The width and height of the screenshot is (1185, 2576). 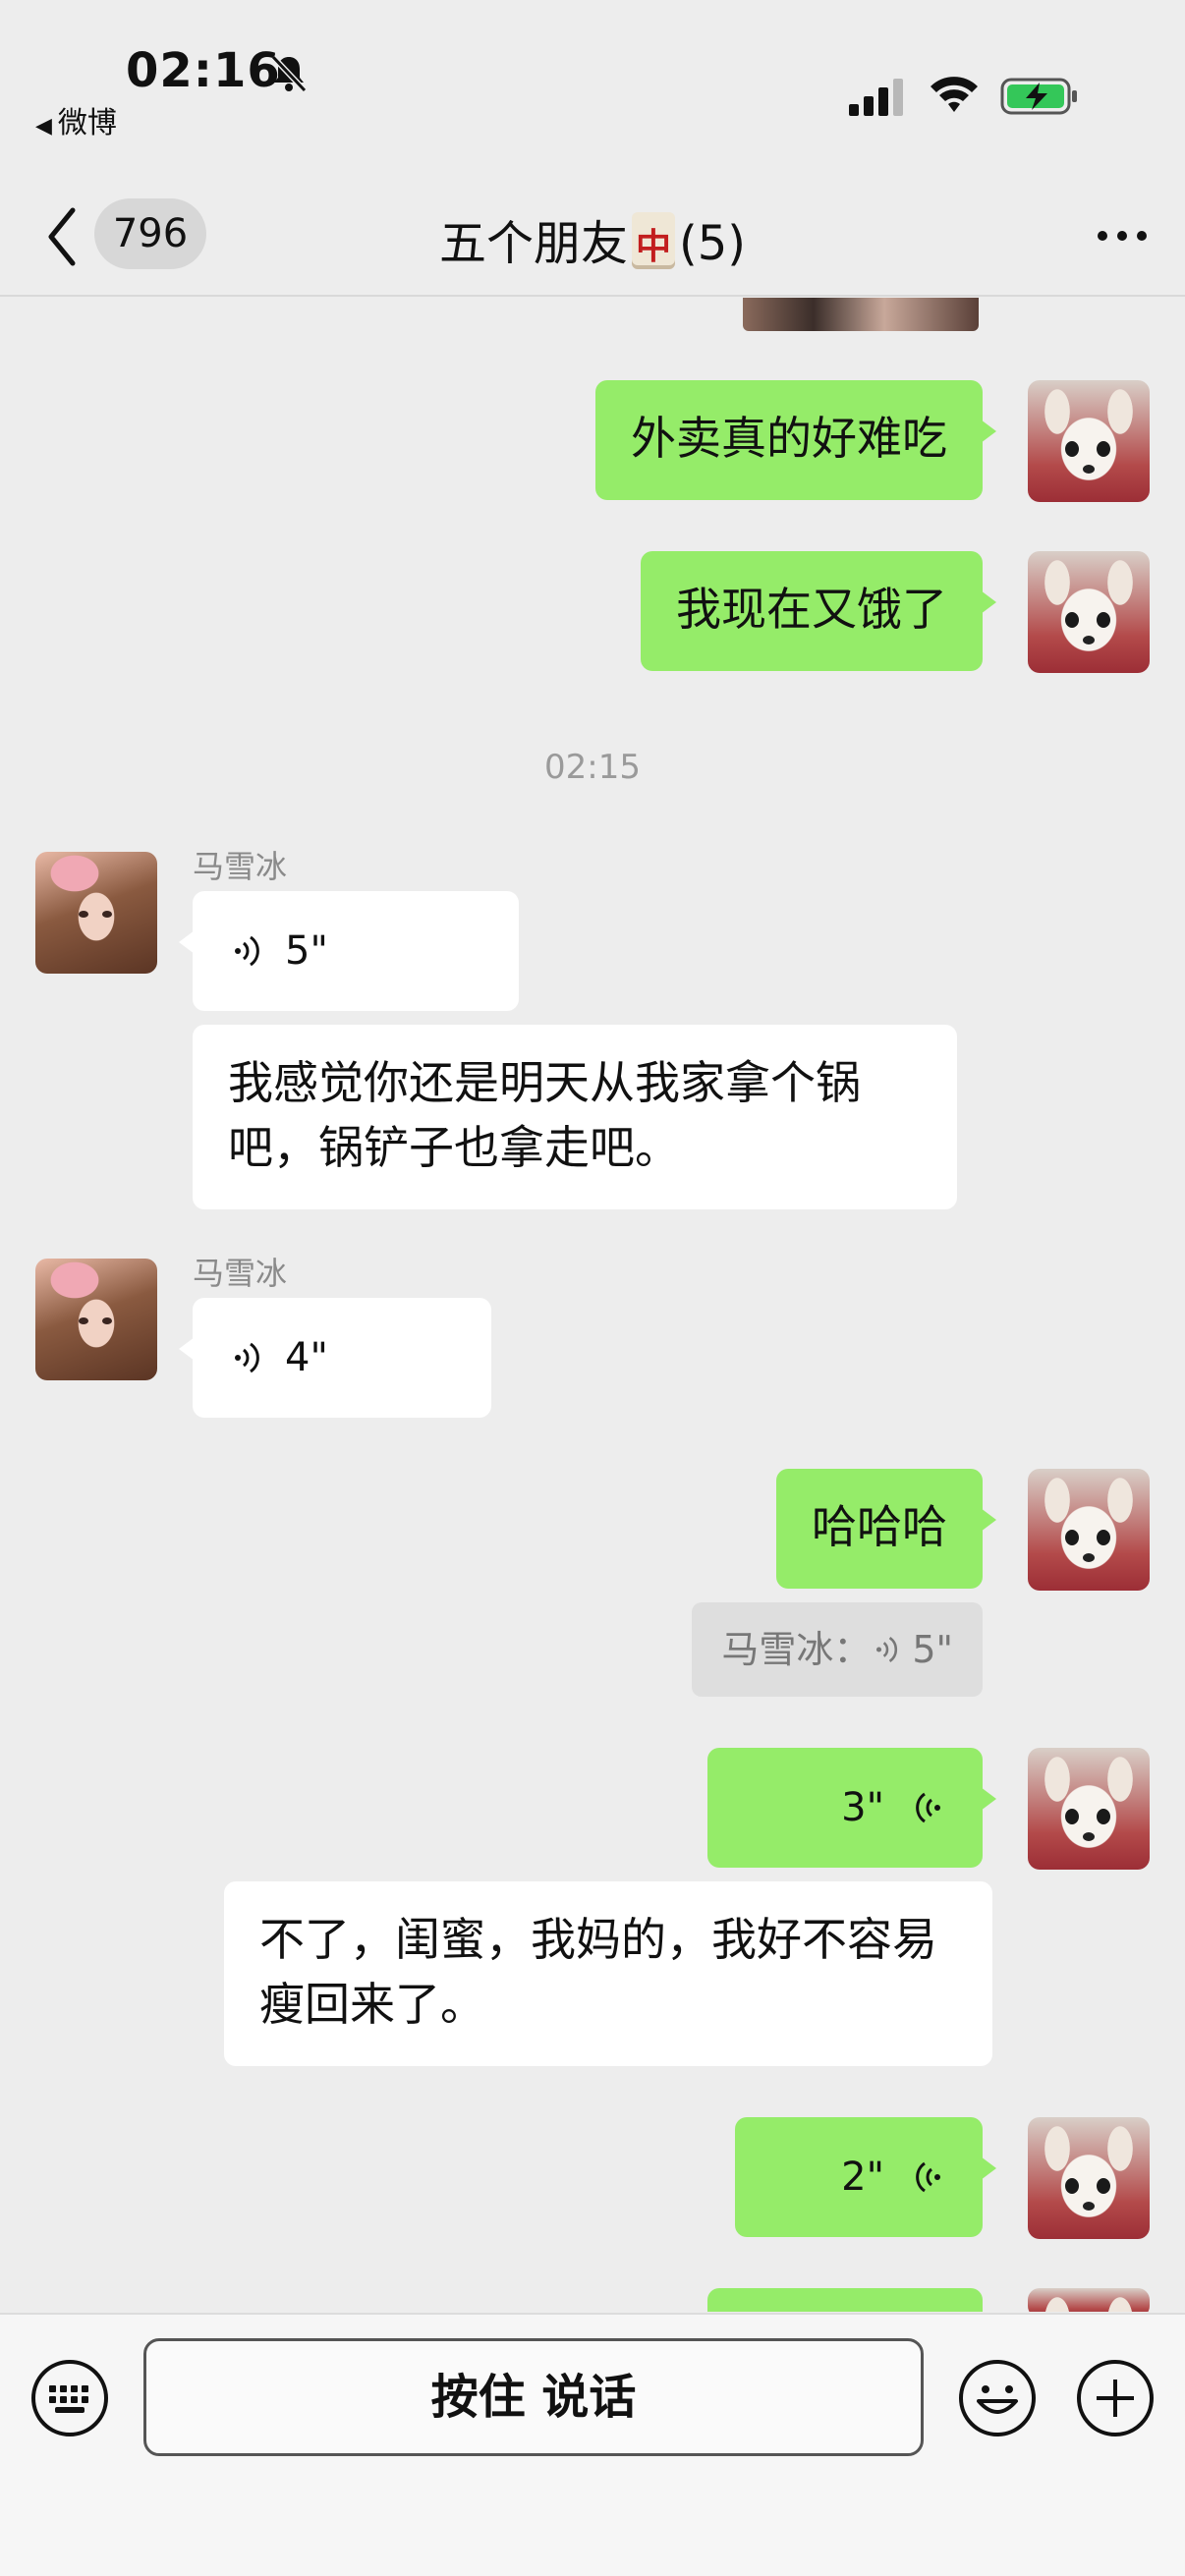 What do you see at coordinates (204, 70) in the screenshot?
I see `status-time: 02:16` at bounding box center [204, 70].